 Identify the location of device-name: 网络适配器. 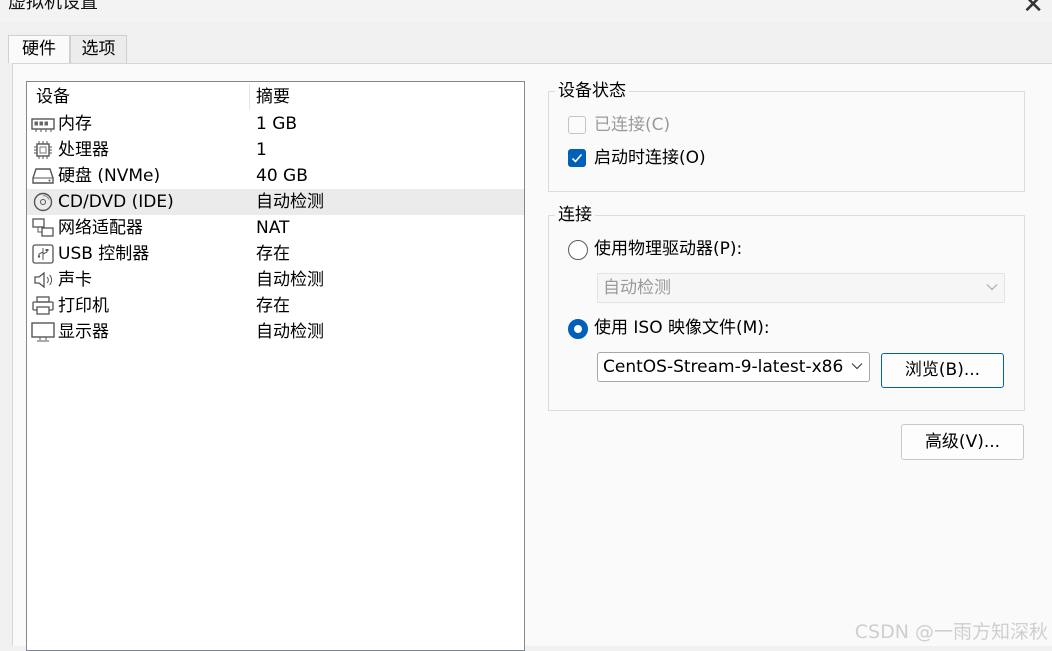
(100, 228).